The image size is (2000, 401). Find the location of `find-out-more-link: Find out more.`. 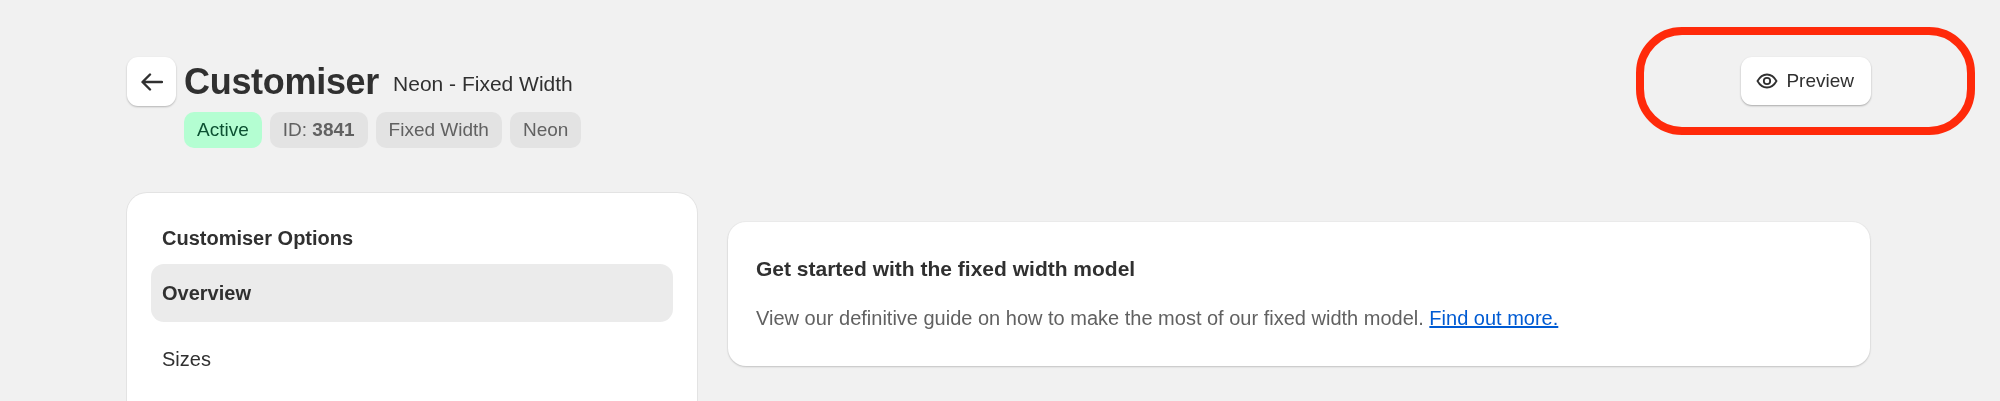

find-out-more-link: Find out more. is located at coordinates (1494, 318).